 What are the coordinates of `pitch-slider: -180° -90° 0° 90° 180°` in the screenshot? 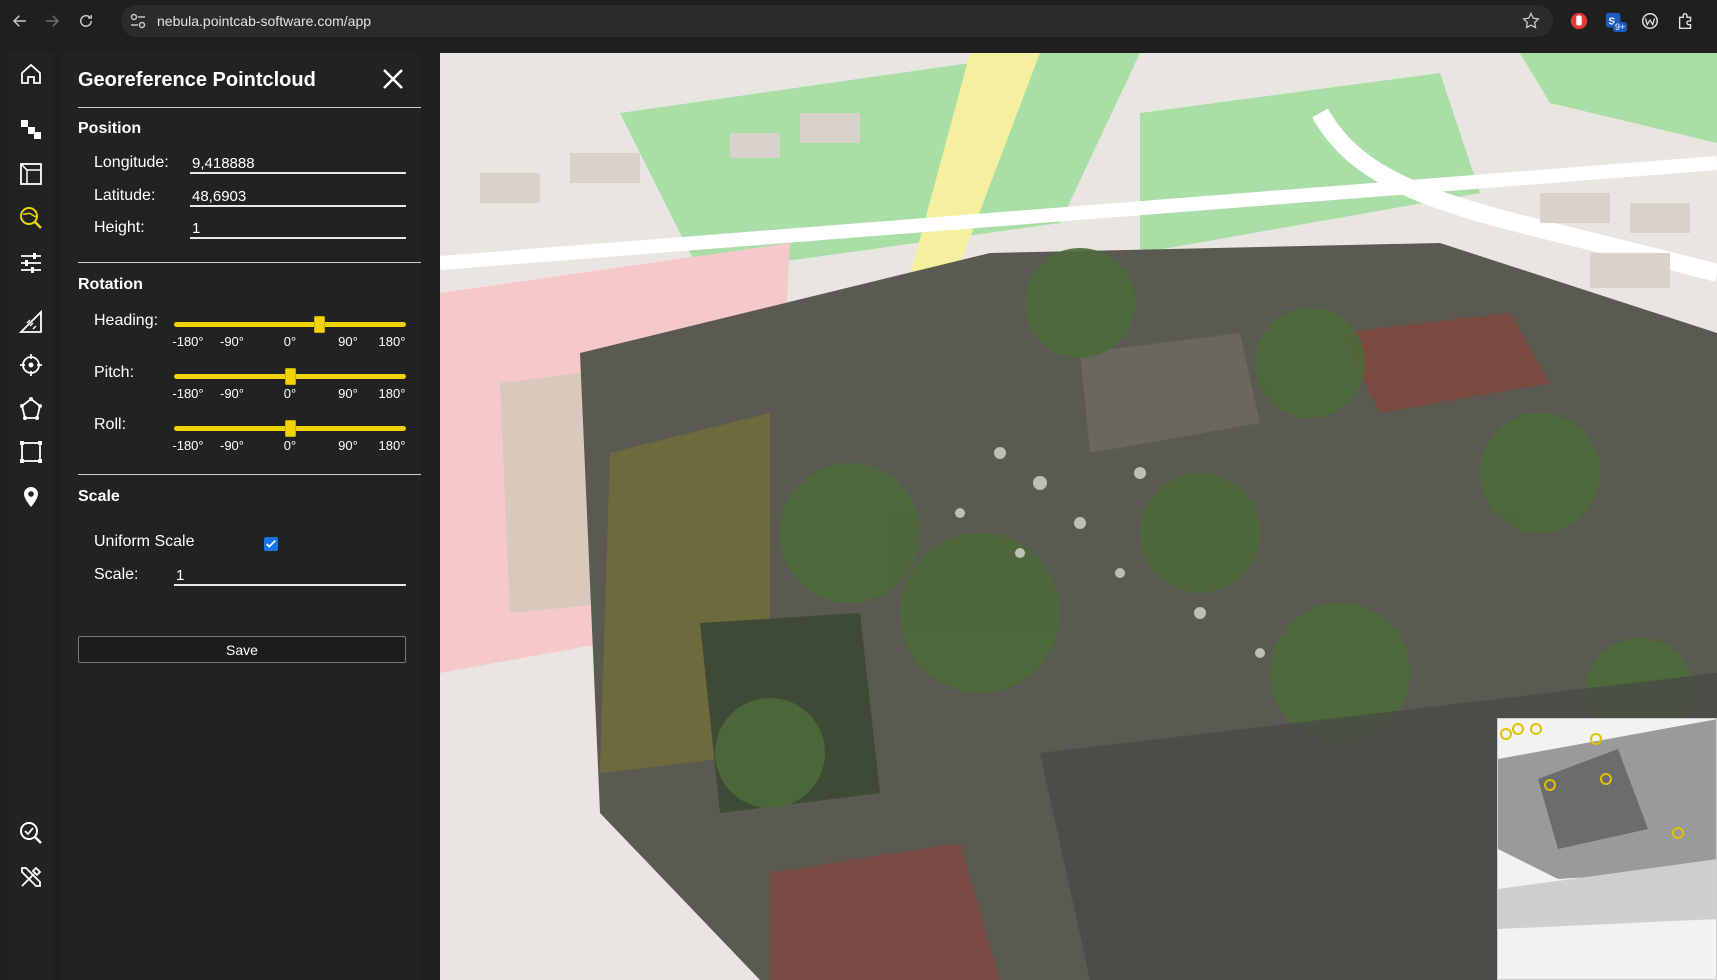 It's located at (289, 384).